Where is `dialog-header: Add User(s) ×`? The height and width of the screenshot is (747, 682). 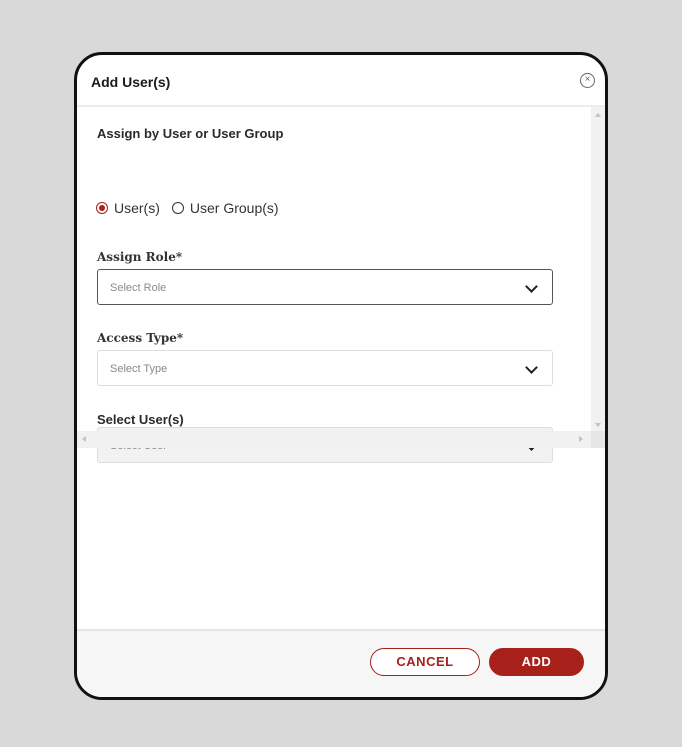 dialog-header: Add User(s) × is located at coordinates (341, 81).